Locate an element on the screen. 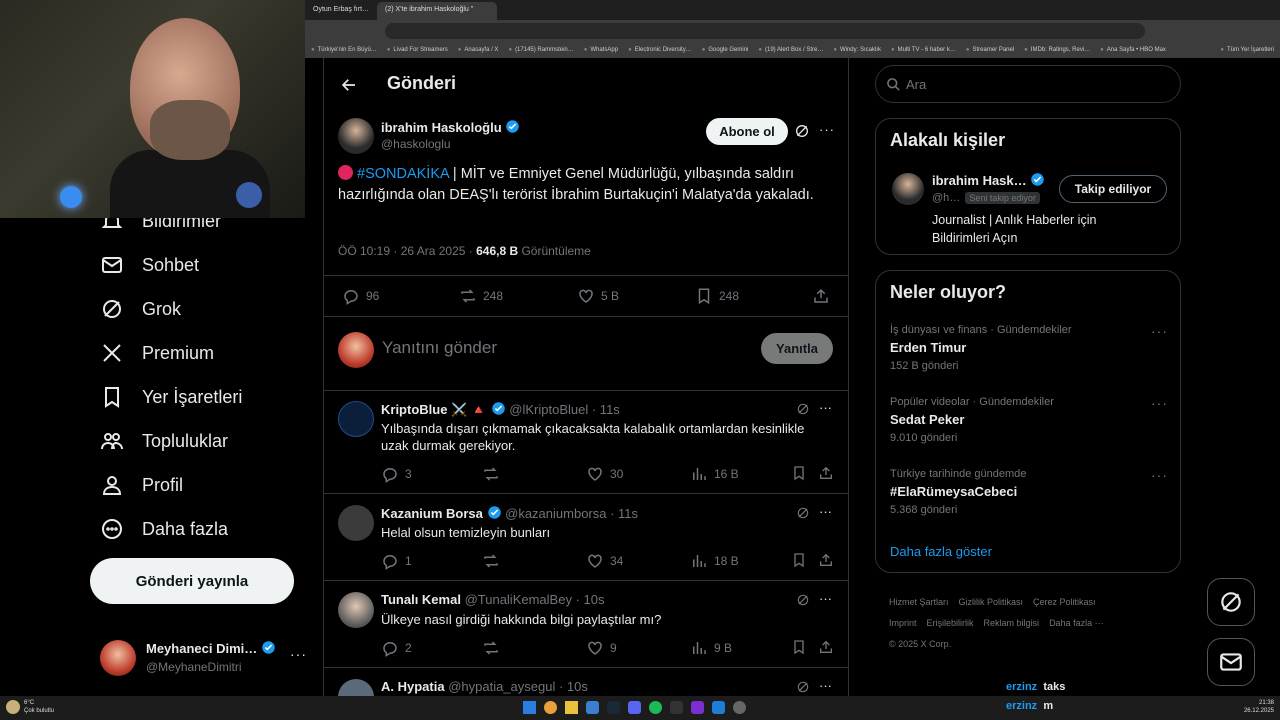 The width and height of the screenshot is (1280, 720). reply-author: KriptoBlue ⚔️ 🔺 is located at coordinates (434, 409).